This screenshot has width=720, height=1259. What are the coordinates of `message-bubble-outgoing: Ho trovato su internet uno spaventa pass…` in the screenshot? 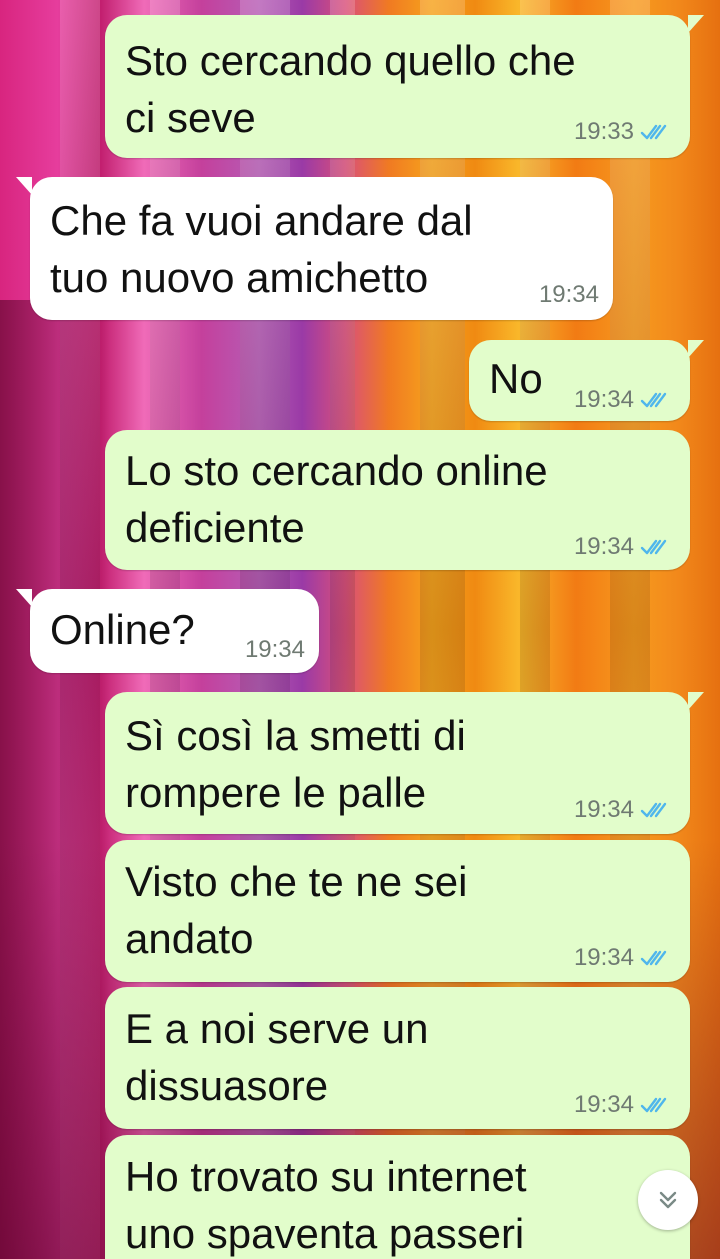 It's located at (397, 1197).